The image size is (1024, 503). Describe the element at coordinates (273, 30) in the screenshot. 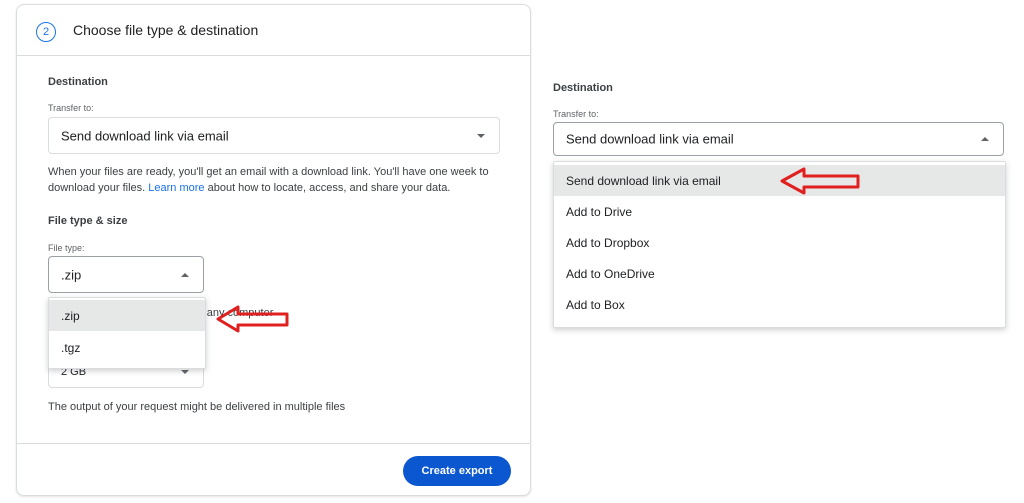

I see `card-header: 2 Choose file type & destination` at that location.